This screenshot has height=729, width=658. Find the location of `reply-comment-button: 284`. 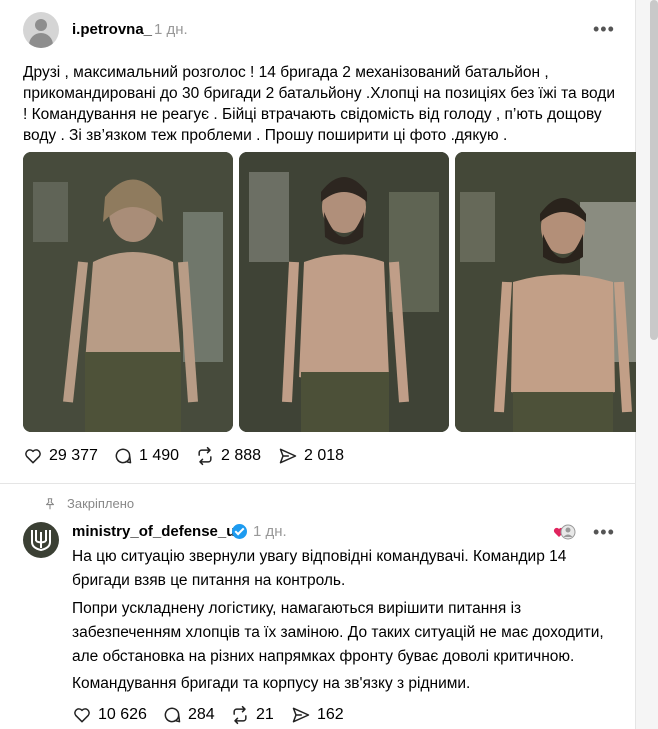

reply-comment-button: 284 is located at coordinates (188, 715).